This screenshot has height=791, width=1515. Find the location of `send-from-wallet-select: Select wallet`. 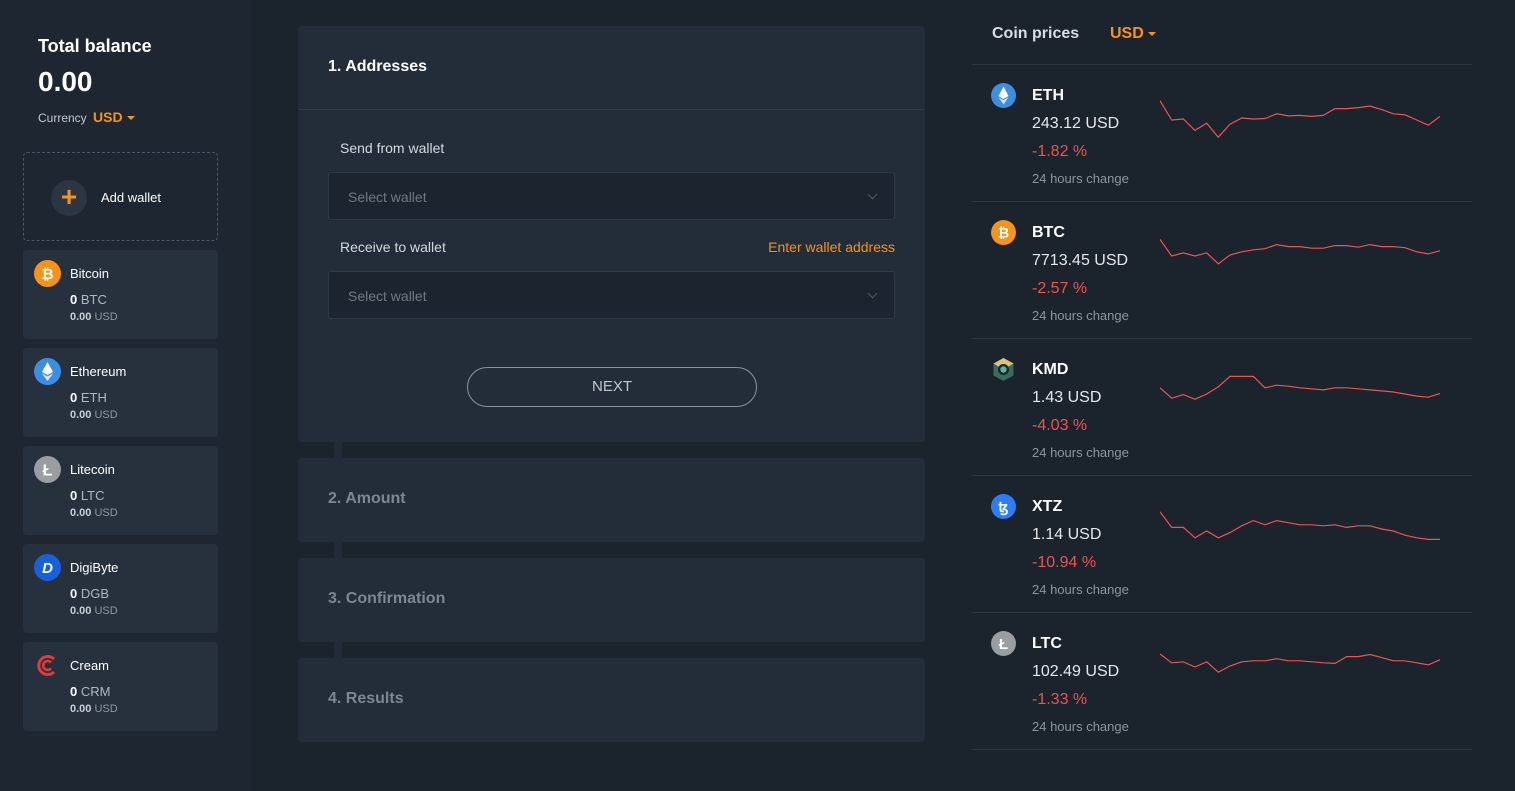

send-from-wallet-select: Select wallet is located at coordinates (611, 196).